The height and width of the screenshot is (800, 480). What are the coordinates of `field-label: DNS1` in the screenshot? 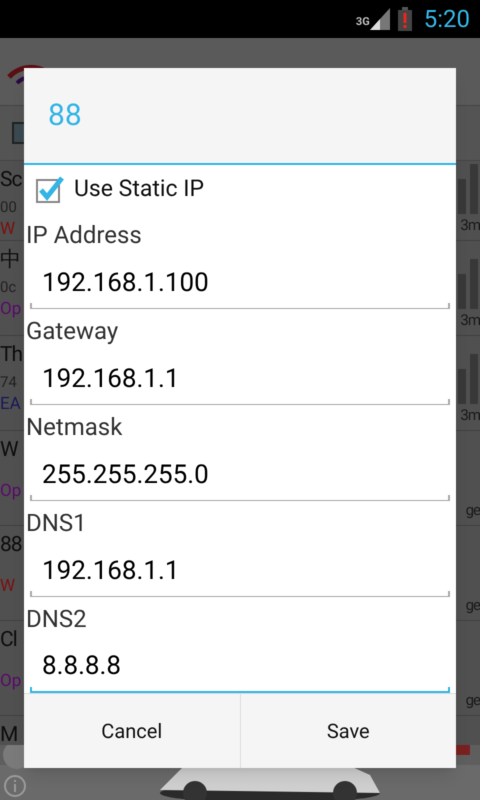 It's located at (56, 523).